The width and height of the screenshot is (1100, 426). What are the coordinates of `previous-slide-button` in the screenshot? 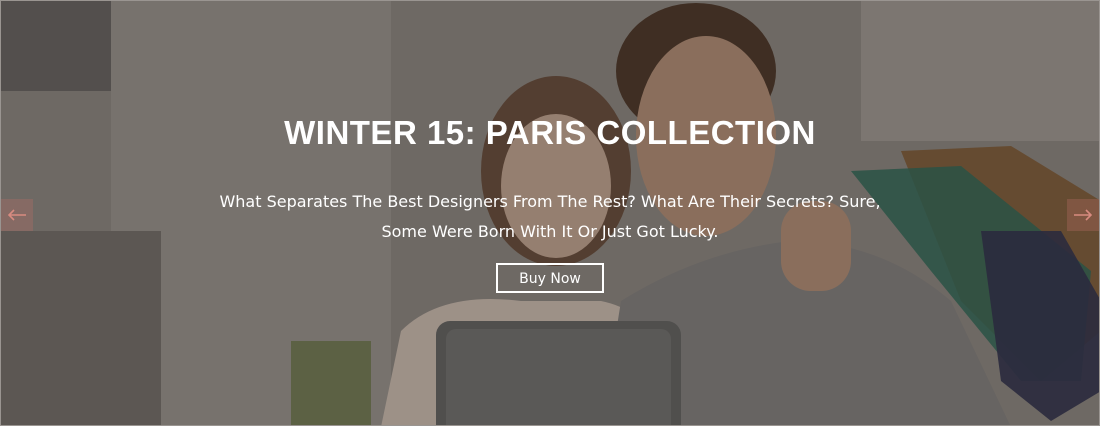 It's located at (17, 215).